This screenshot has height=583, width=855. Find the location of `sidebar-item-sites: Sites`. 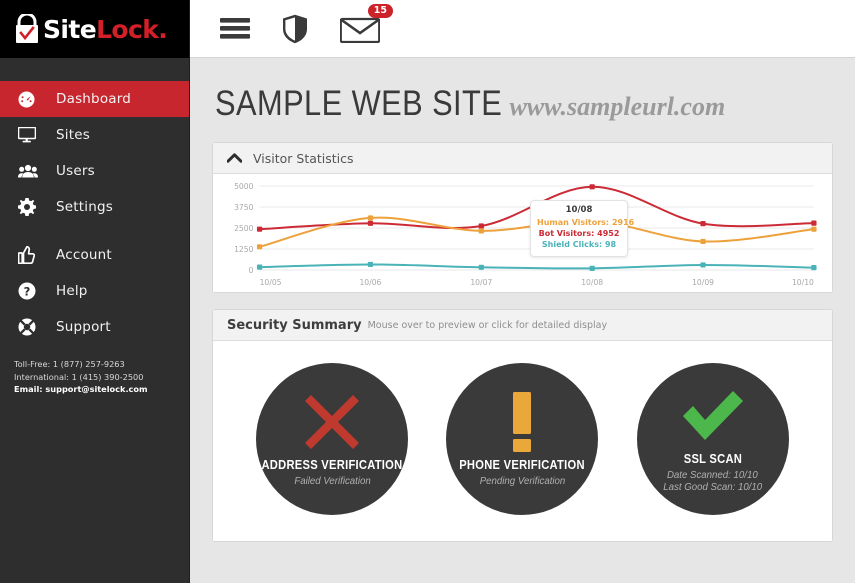

sidebar-item-sites: Sites is located at coordinates (94, 135).